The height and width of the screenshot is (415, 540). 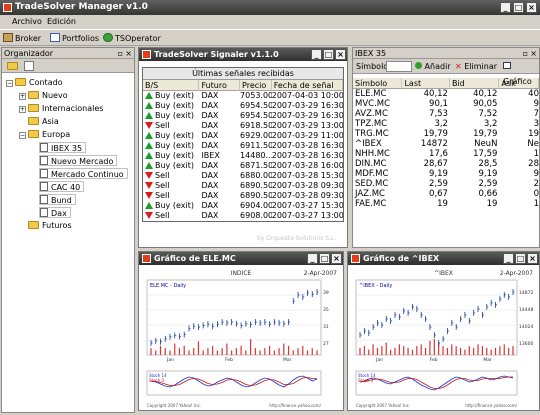 I want to click on quote-row: MVC.MC 90,1 90,05 9, so click(x=446, y=104).